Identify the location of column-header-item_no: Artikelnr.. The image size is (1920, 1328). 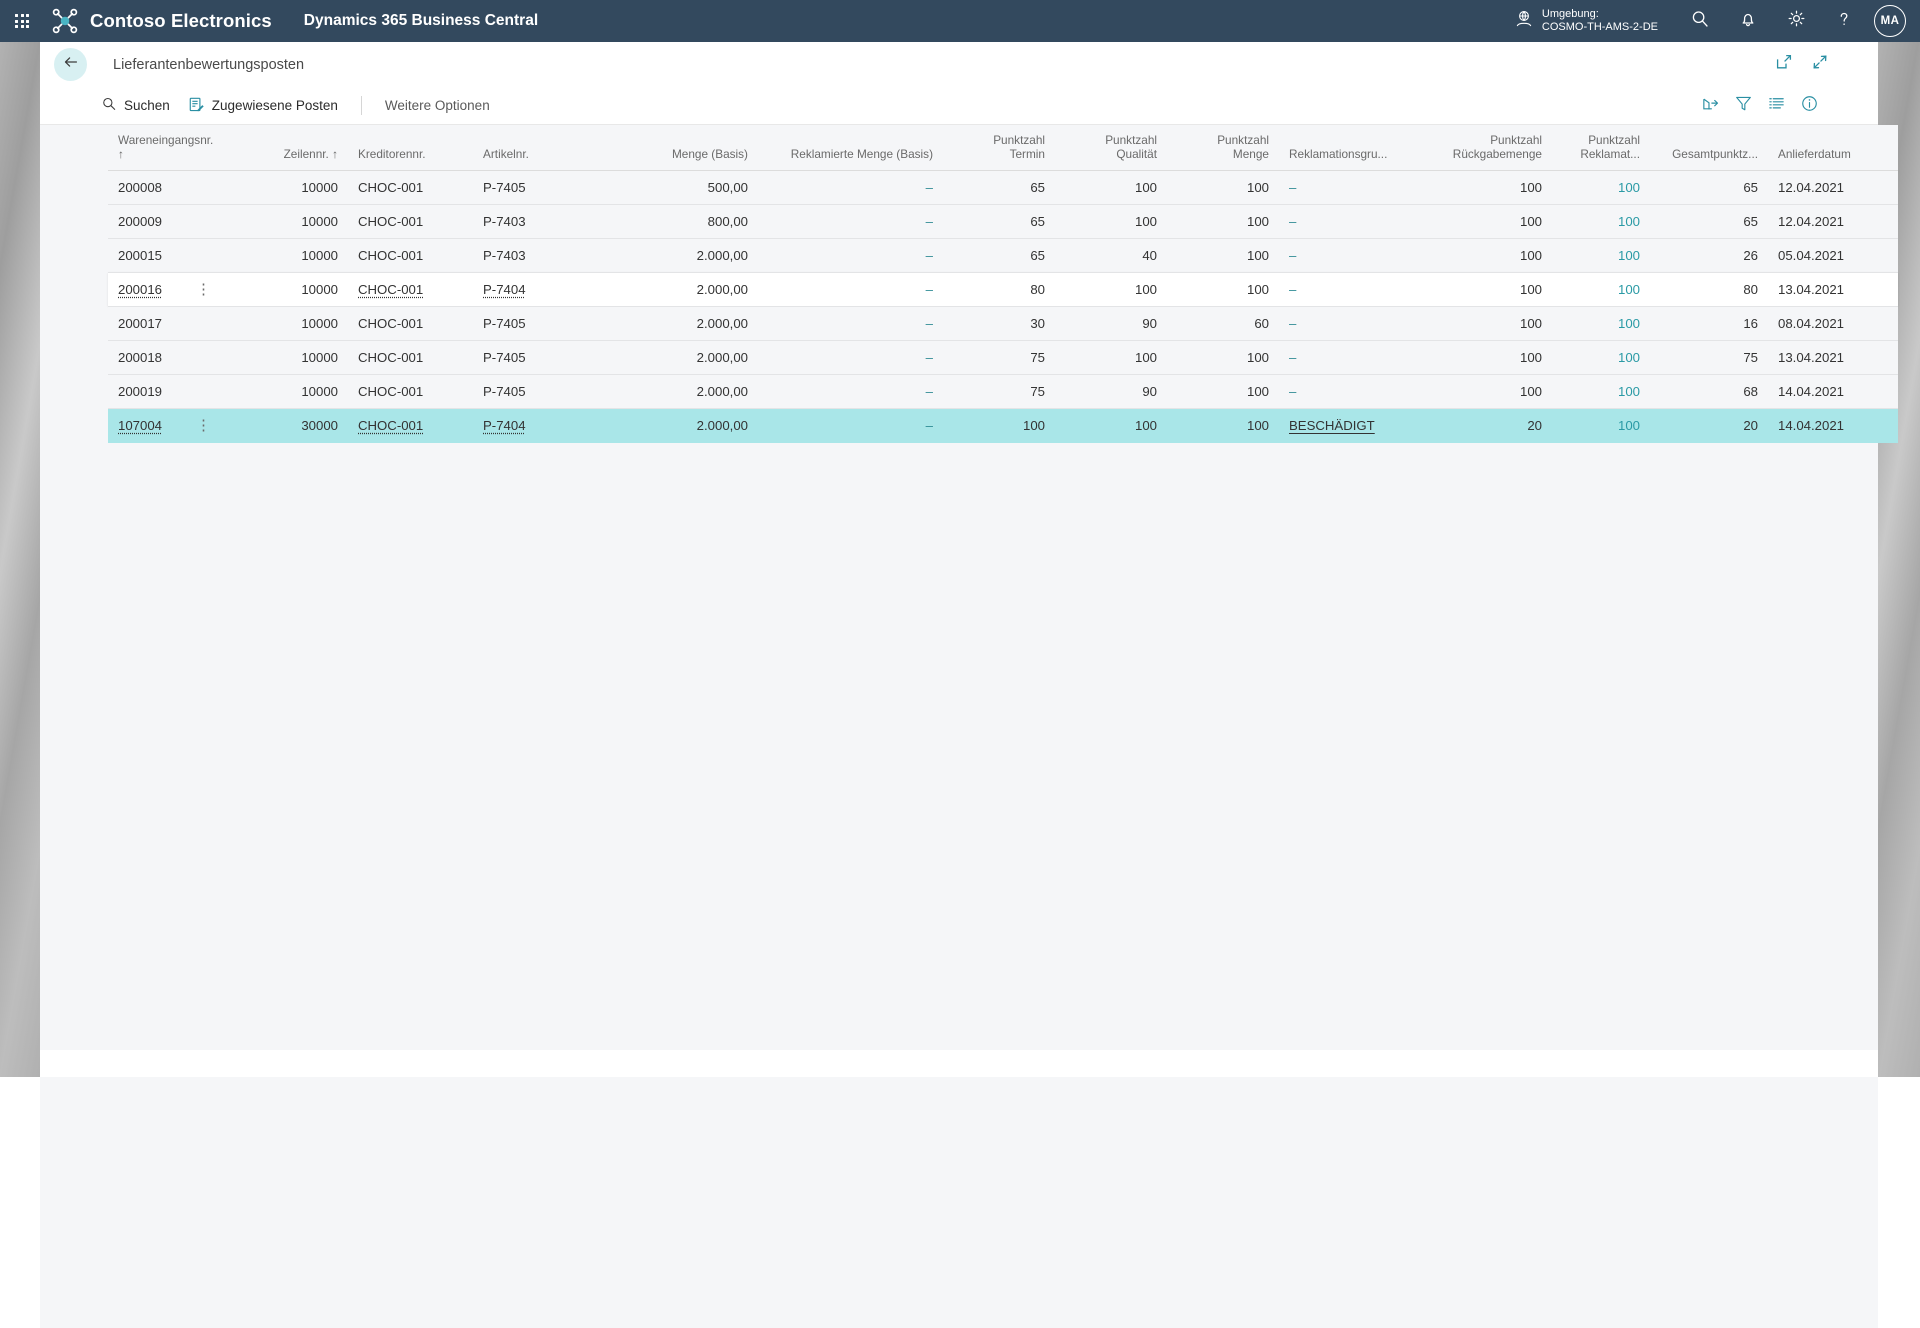
(553, 148).